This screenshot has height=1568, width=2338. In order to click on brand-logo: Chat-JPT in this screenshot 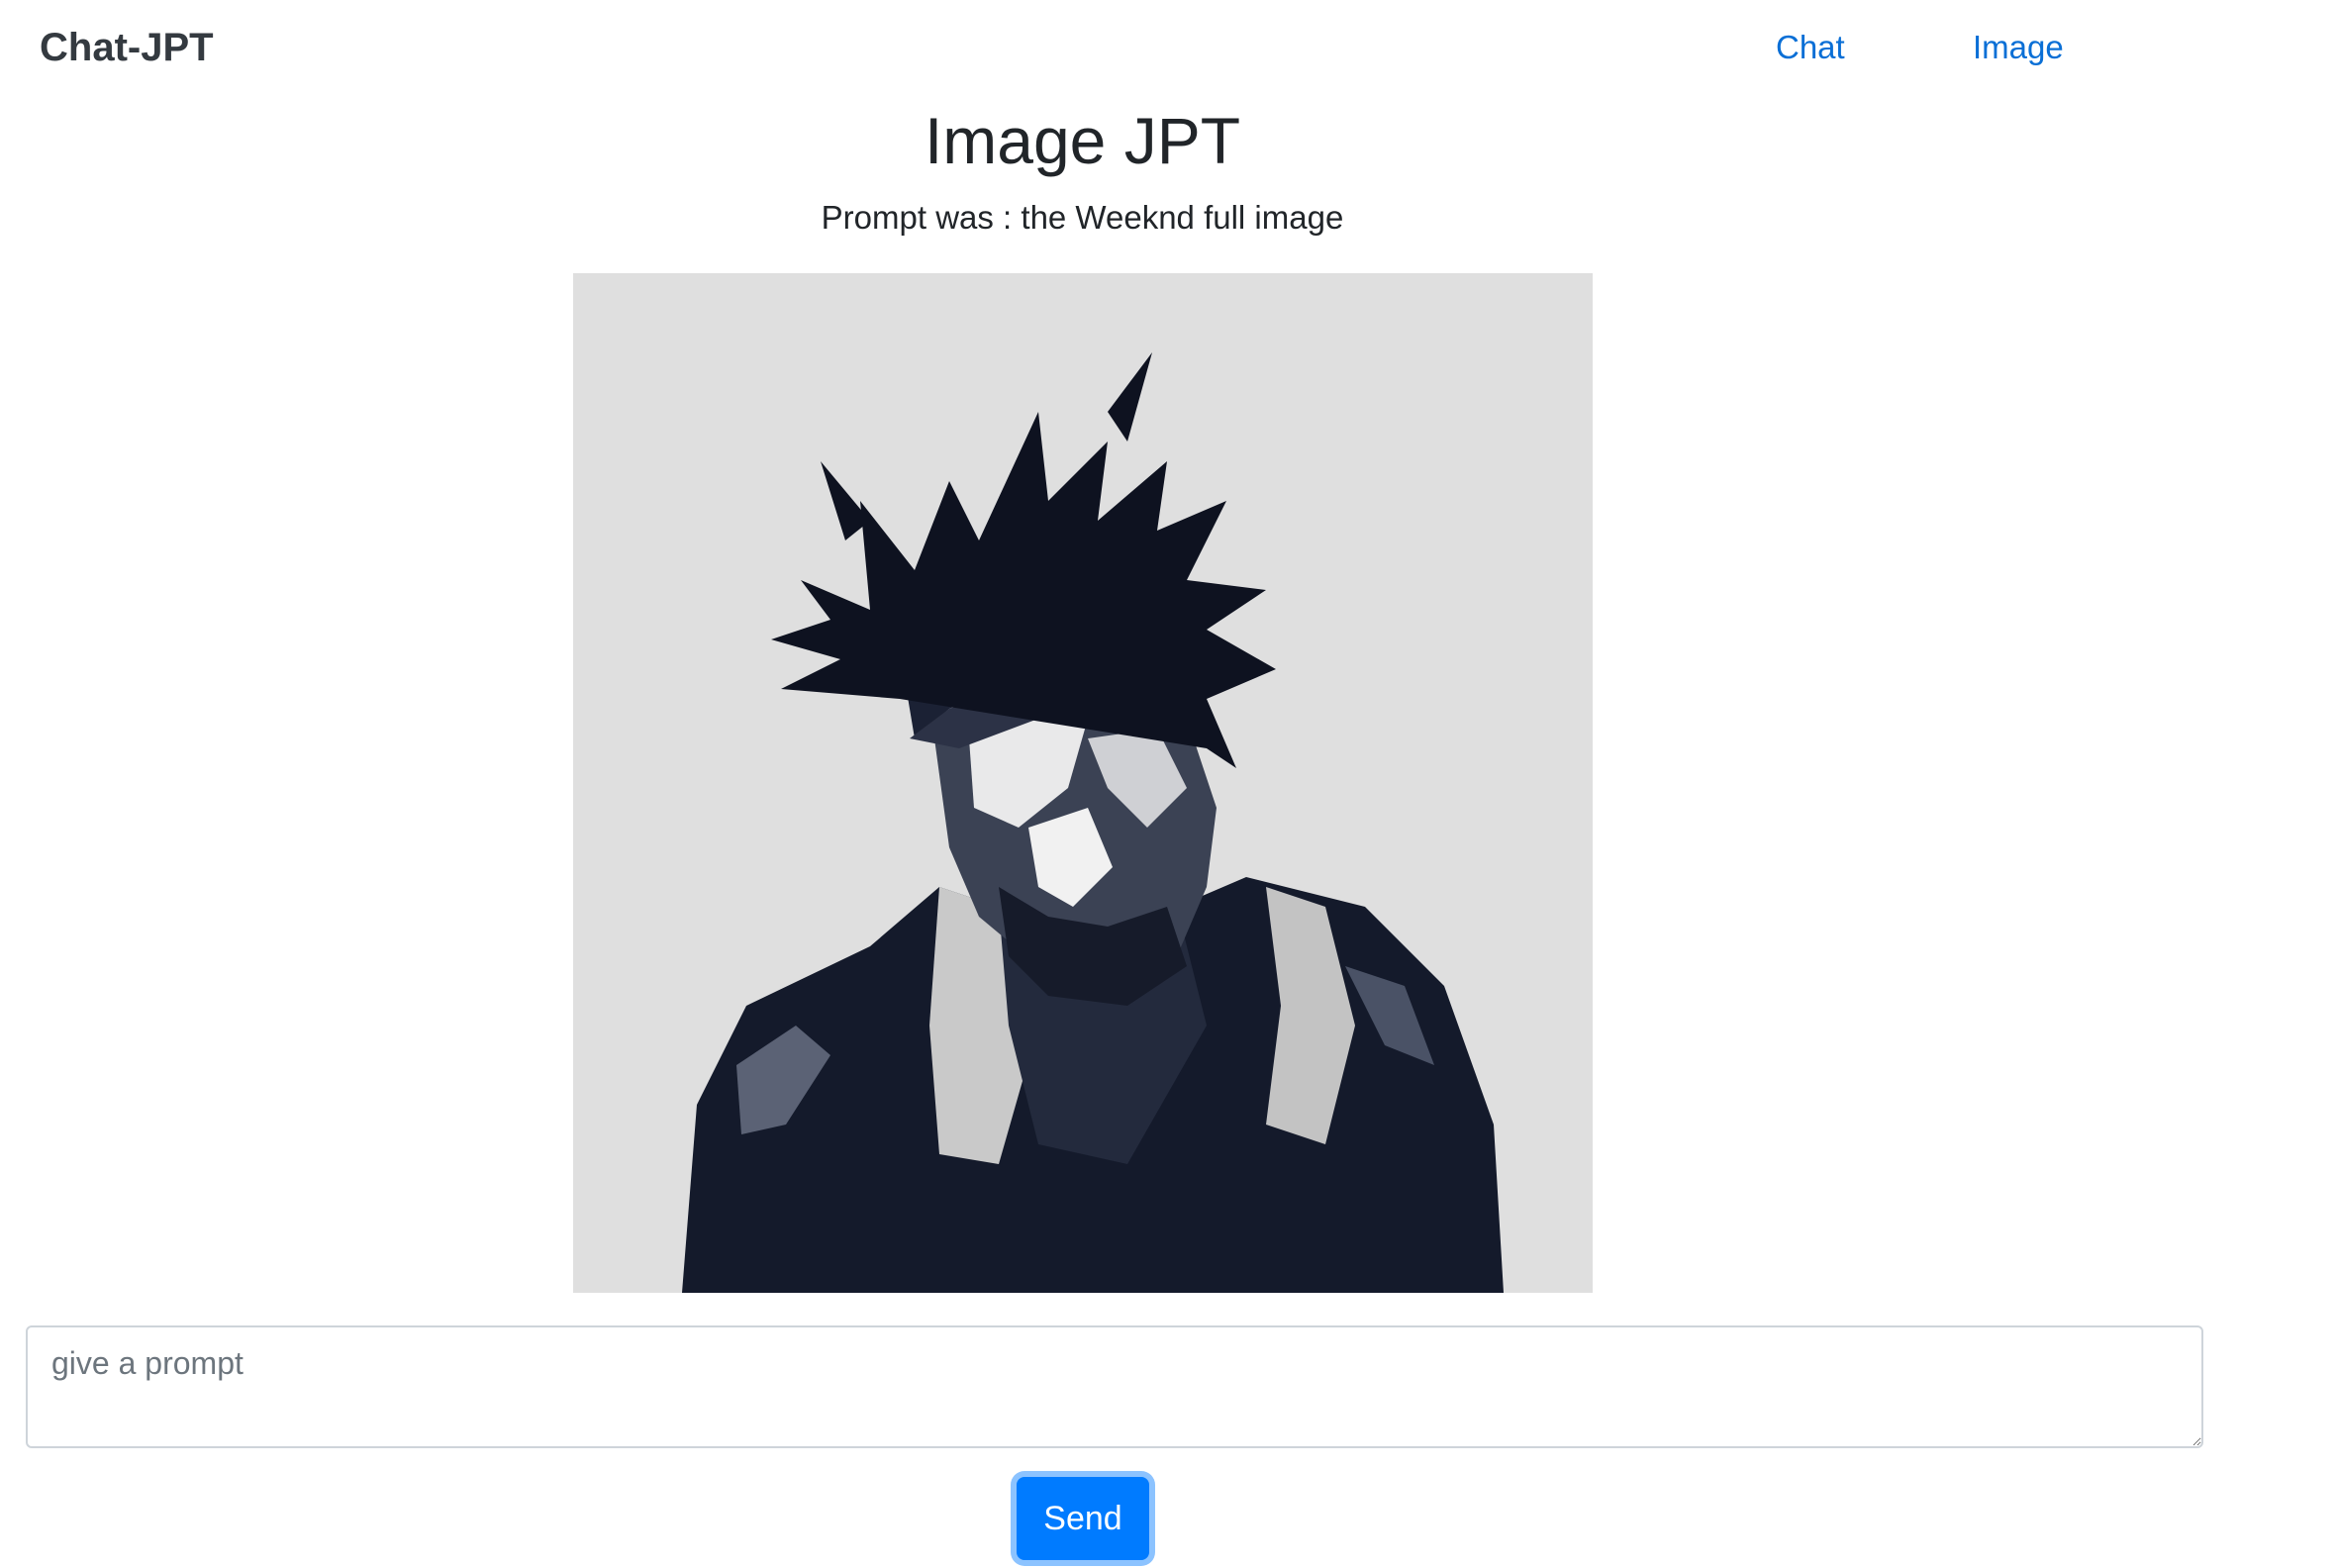, I will do `click(127, 47)`.